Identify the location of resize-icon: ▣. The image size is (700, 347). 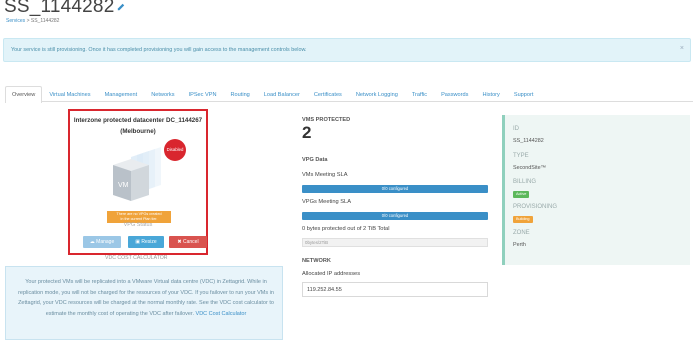
(138, 242).